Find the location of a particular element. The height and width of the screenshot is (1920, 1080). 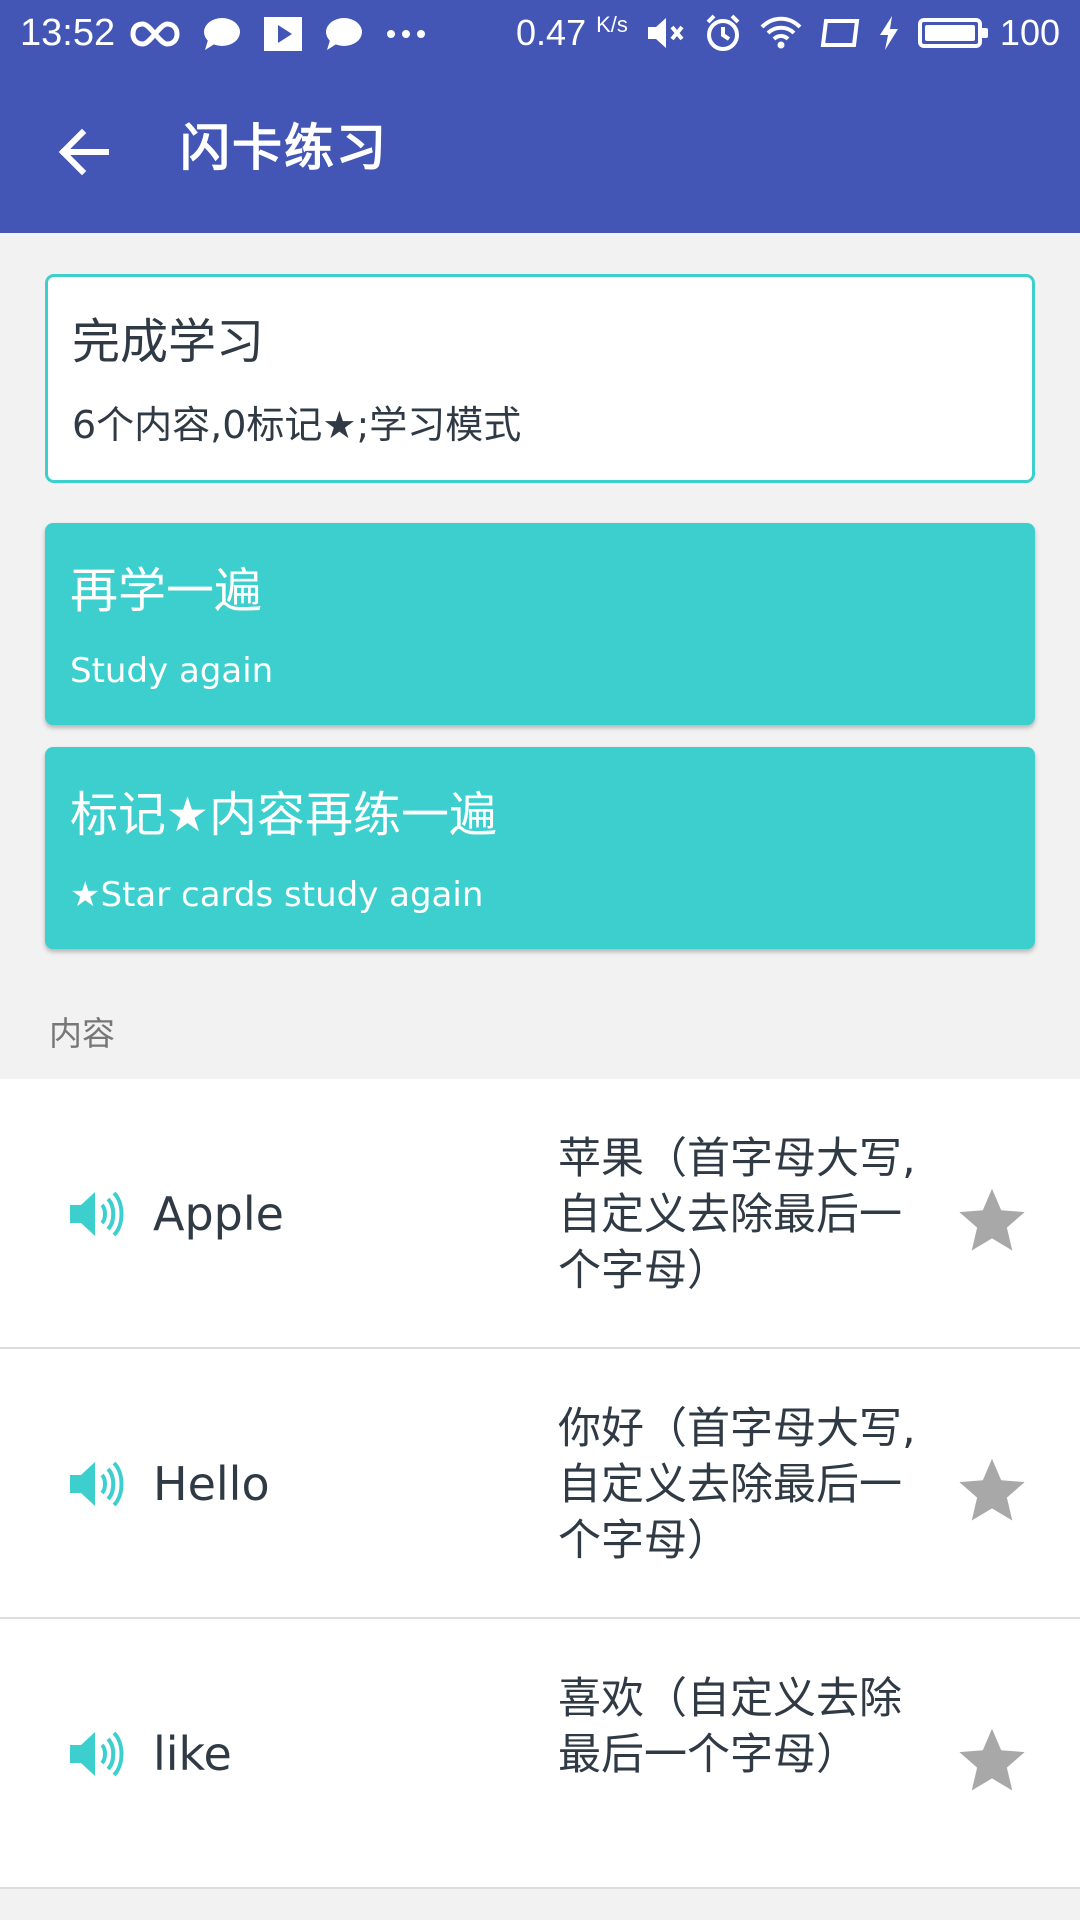

word-text: like is located at coordinates (192, 1754).